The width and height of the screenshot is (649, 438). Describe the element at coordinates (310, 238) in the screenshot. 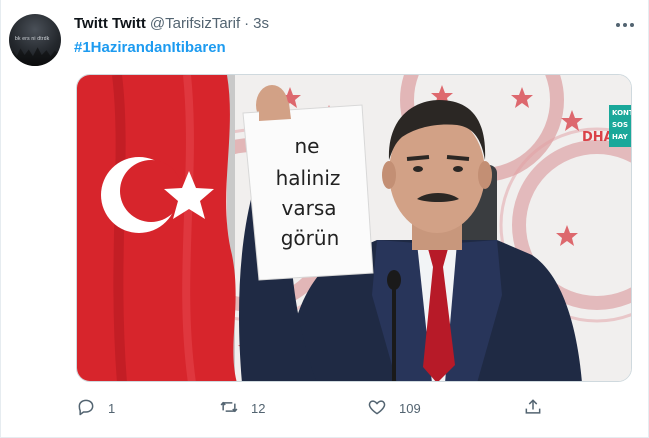

I see `sign-line: görün` at that location.